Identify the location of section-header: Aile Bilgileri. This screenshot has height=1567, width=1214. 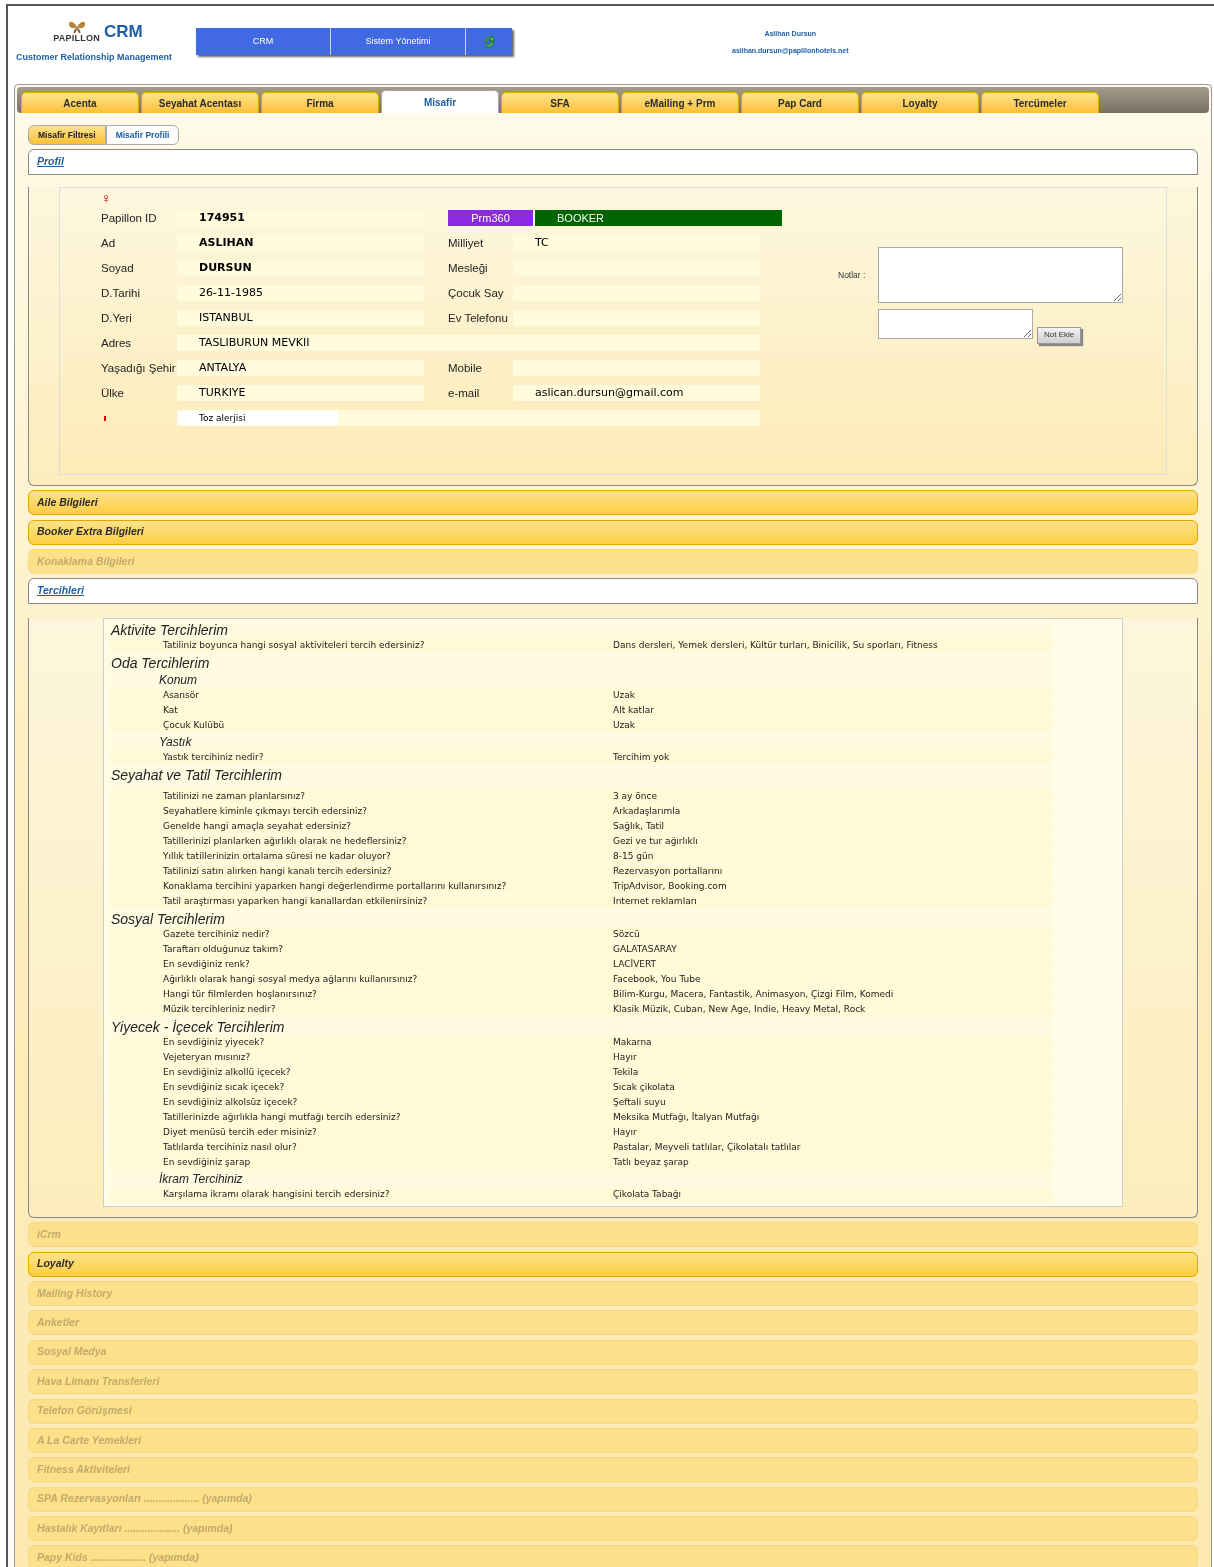
(613, 503).